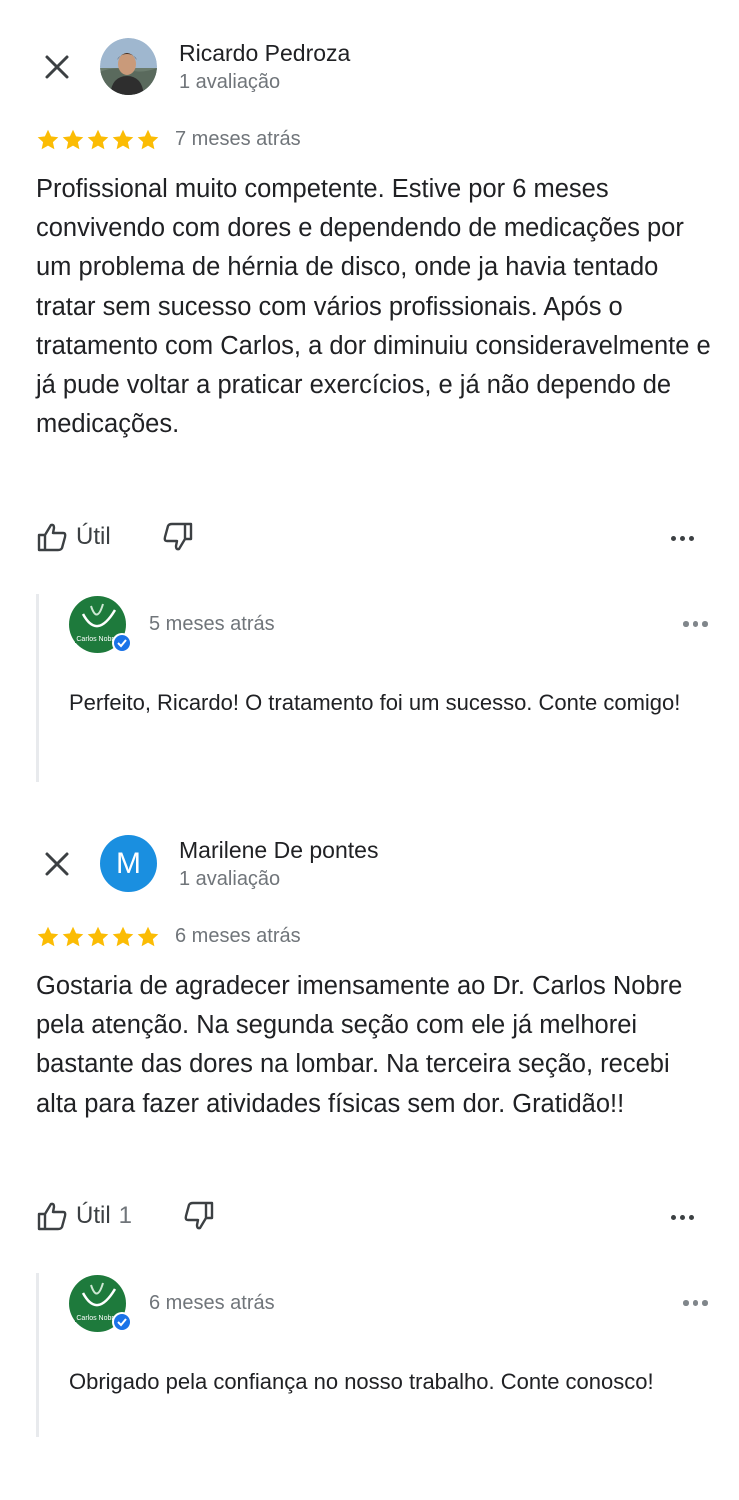  I want to click on reviewer-name: Marilene De pontes, so click(278, 850).